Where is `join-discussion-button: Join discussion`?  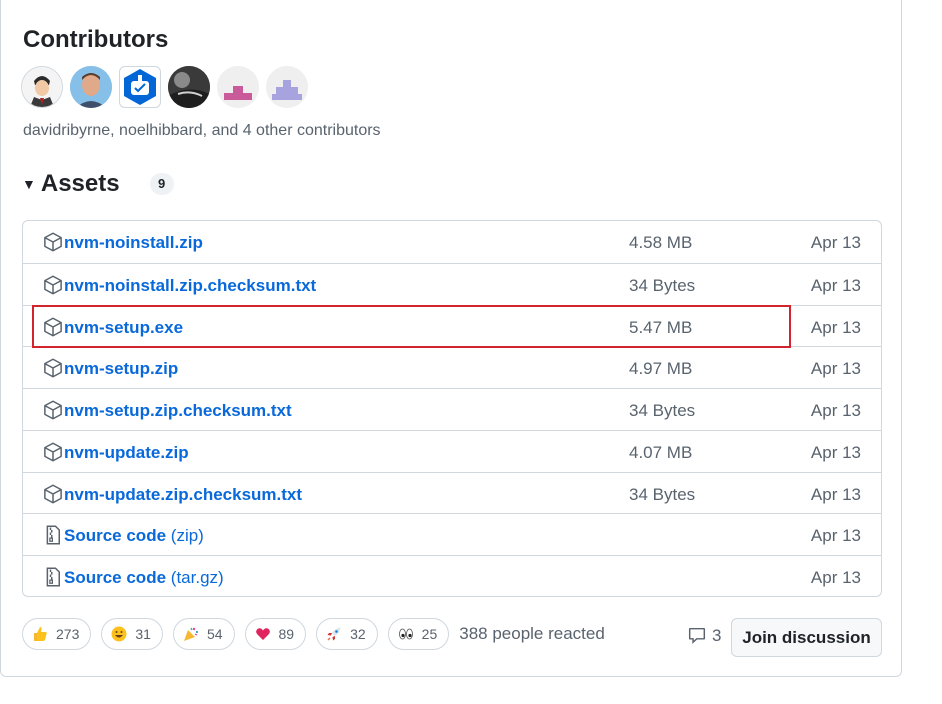
join-discussion-button: Join discussion is located at coordinates (806, 637).